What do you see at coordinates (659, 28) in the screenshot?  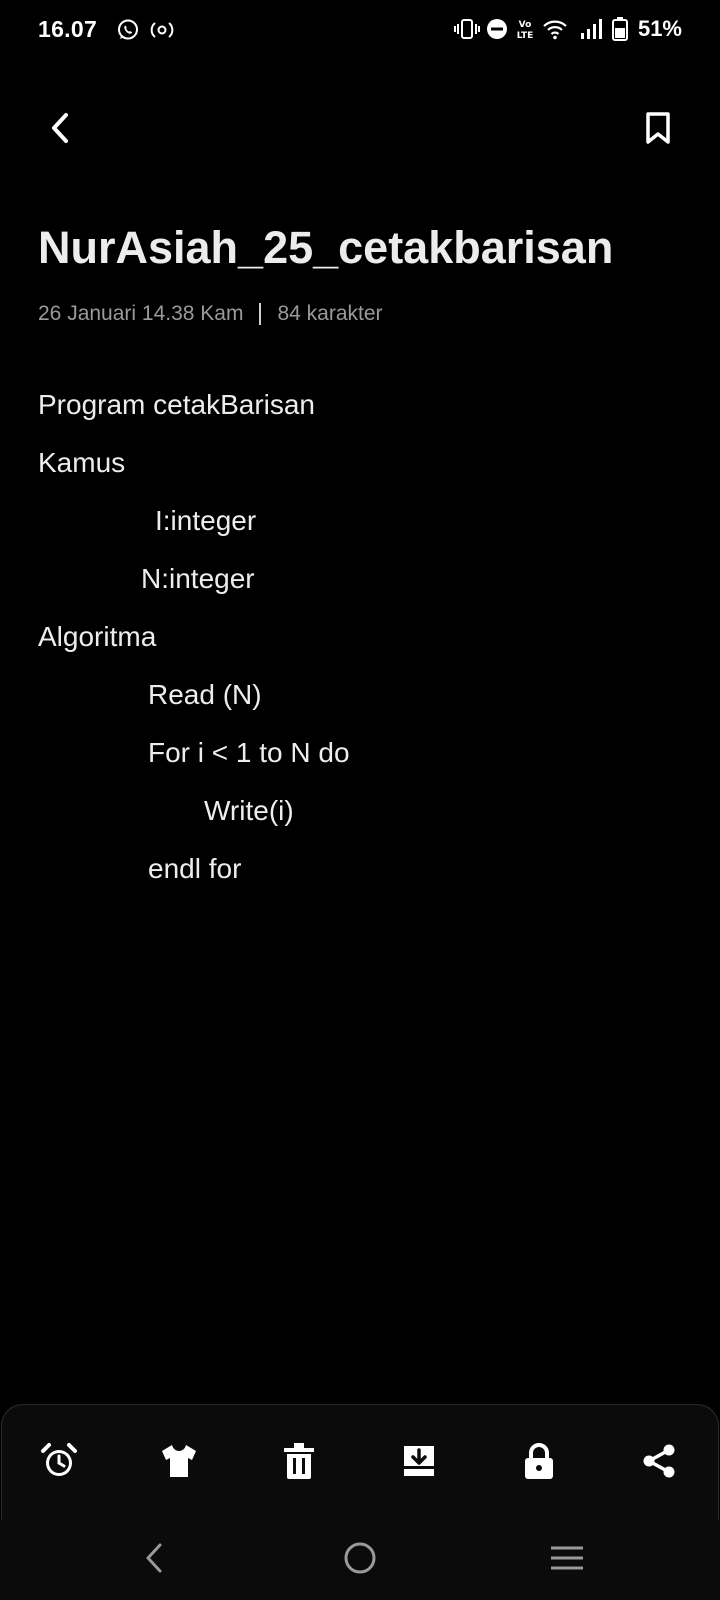 I see `battery-percent: 51%` at bounding box center [659, 28].